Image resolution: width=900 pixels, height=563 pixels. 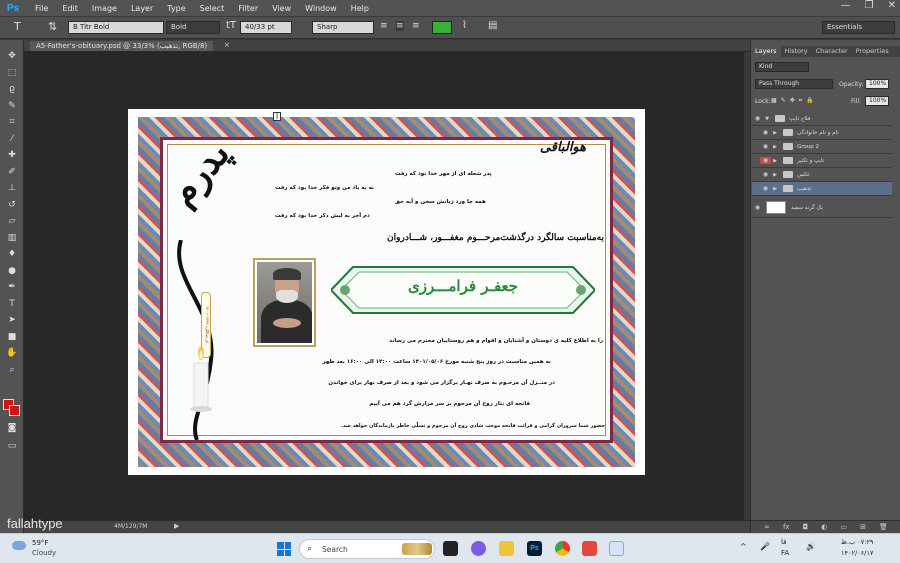 I want to click on stamp-tool-icon: ⊥, so click(x=12, y=188).